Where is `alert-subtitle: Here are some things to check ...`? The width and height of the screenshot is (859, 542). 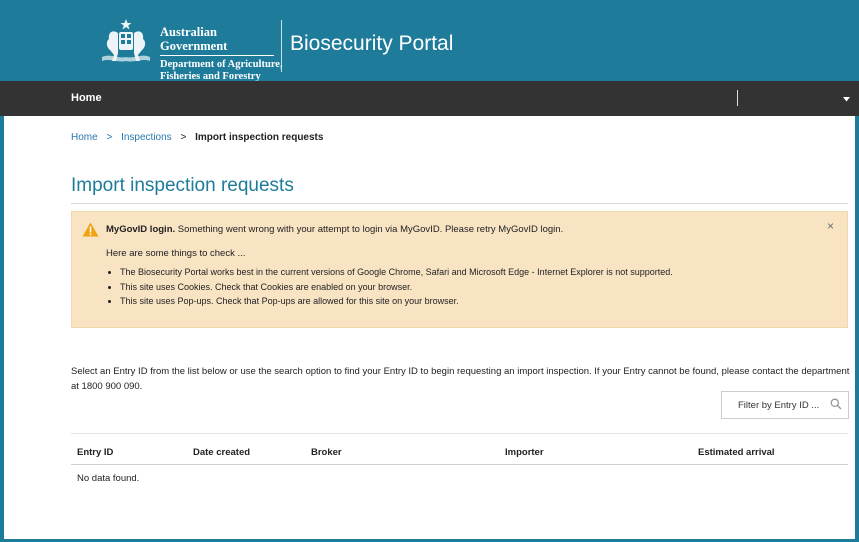
alert-subtitle: Here are some things to check ... is located at coordinates (176, 253).